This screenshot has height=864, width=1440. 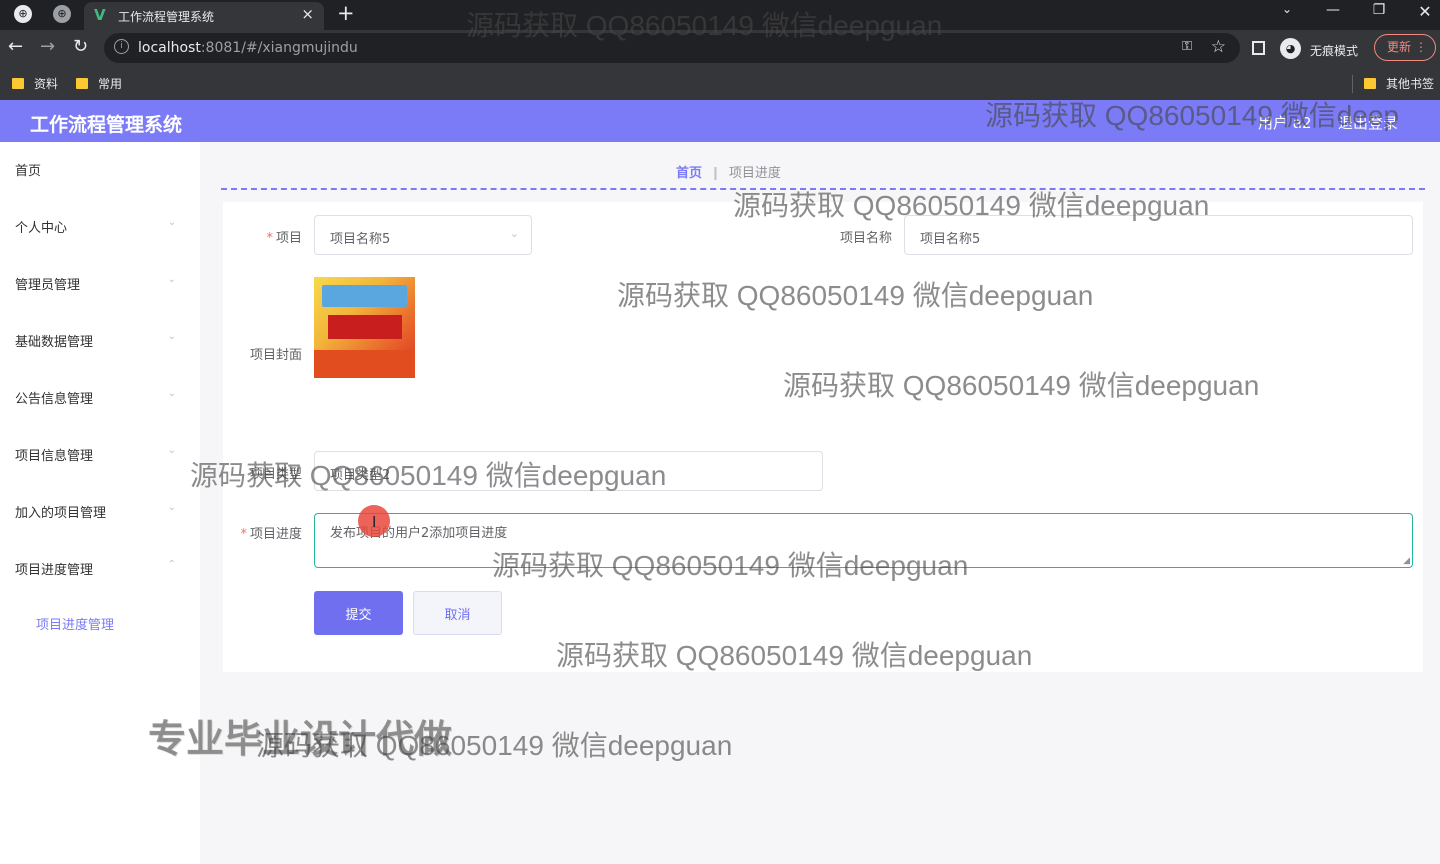 I want to click on window-close-icon: ✕, so click(x=1425, y=11).